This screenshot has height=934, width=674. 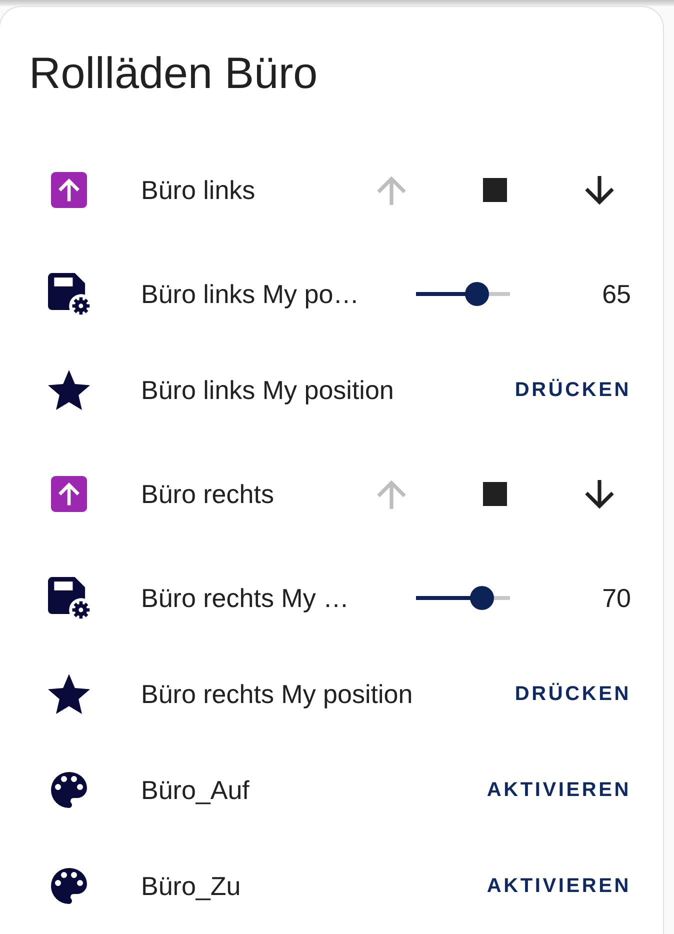 What do you see at coordinates (616, 294) in the screenshot?
I see `slider-value: 65` at bounding box center [616, 294].